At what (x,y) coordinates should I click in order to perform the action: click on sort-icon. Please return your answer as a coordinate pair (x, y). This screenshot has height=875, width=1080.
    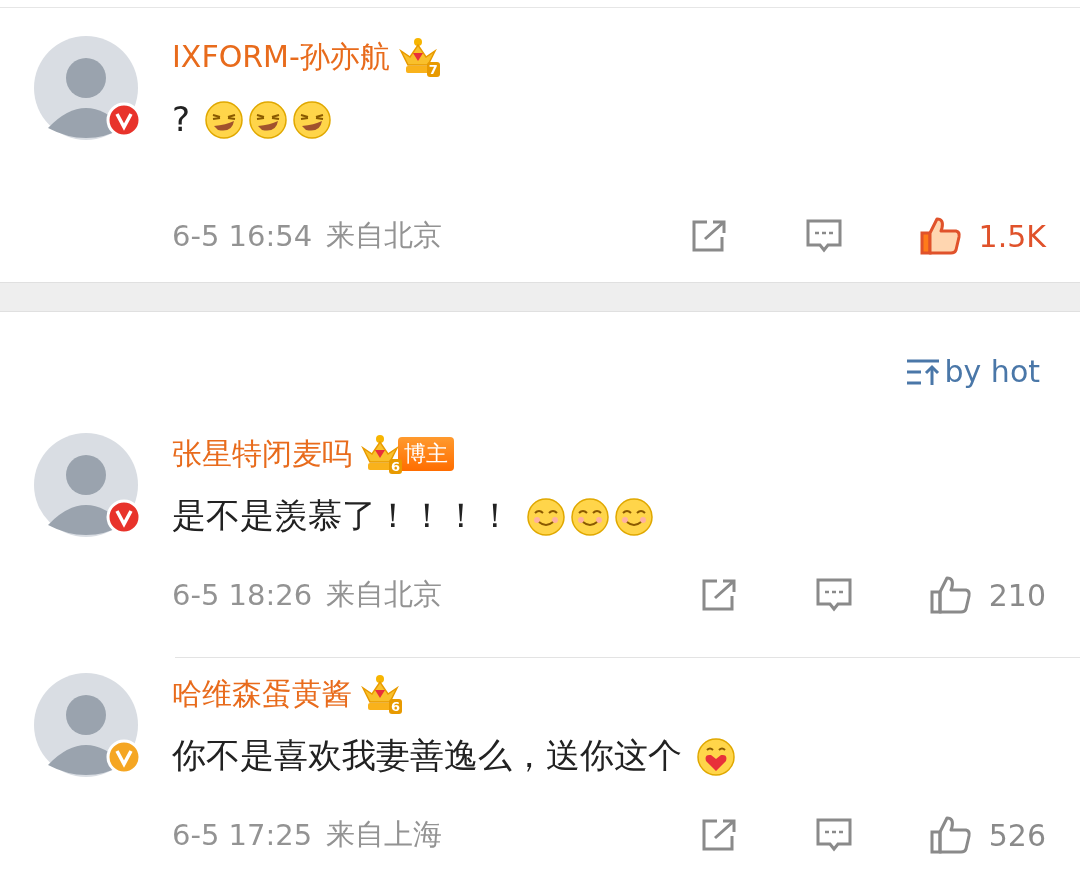
    Looking at the image, I should click on (923, 371).